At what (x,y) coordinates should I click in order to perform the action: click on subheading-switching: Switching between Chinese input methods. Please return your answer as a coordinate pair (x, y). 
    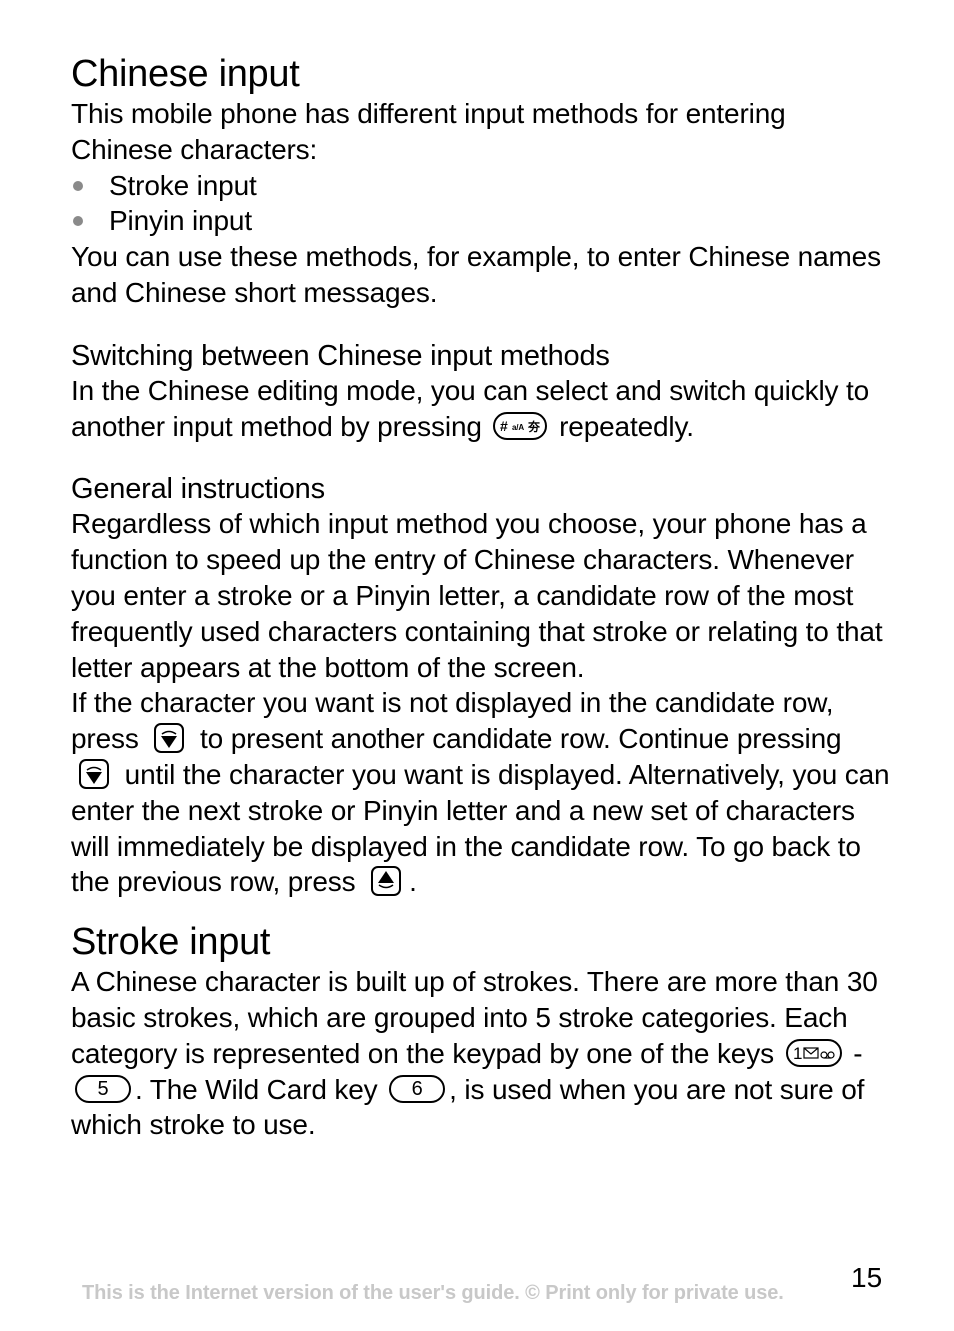
    Looking at the image, I should click on (340, 355).